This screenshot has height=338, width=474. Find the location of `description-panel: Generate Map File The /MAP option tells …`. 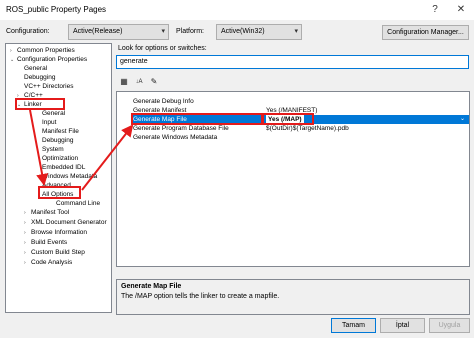

description-panel: Generate Map File The /MAP option tells … is located at coordinates (293, 297).